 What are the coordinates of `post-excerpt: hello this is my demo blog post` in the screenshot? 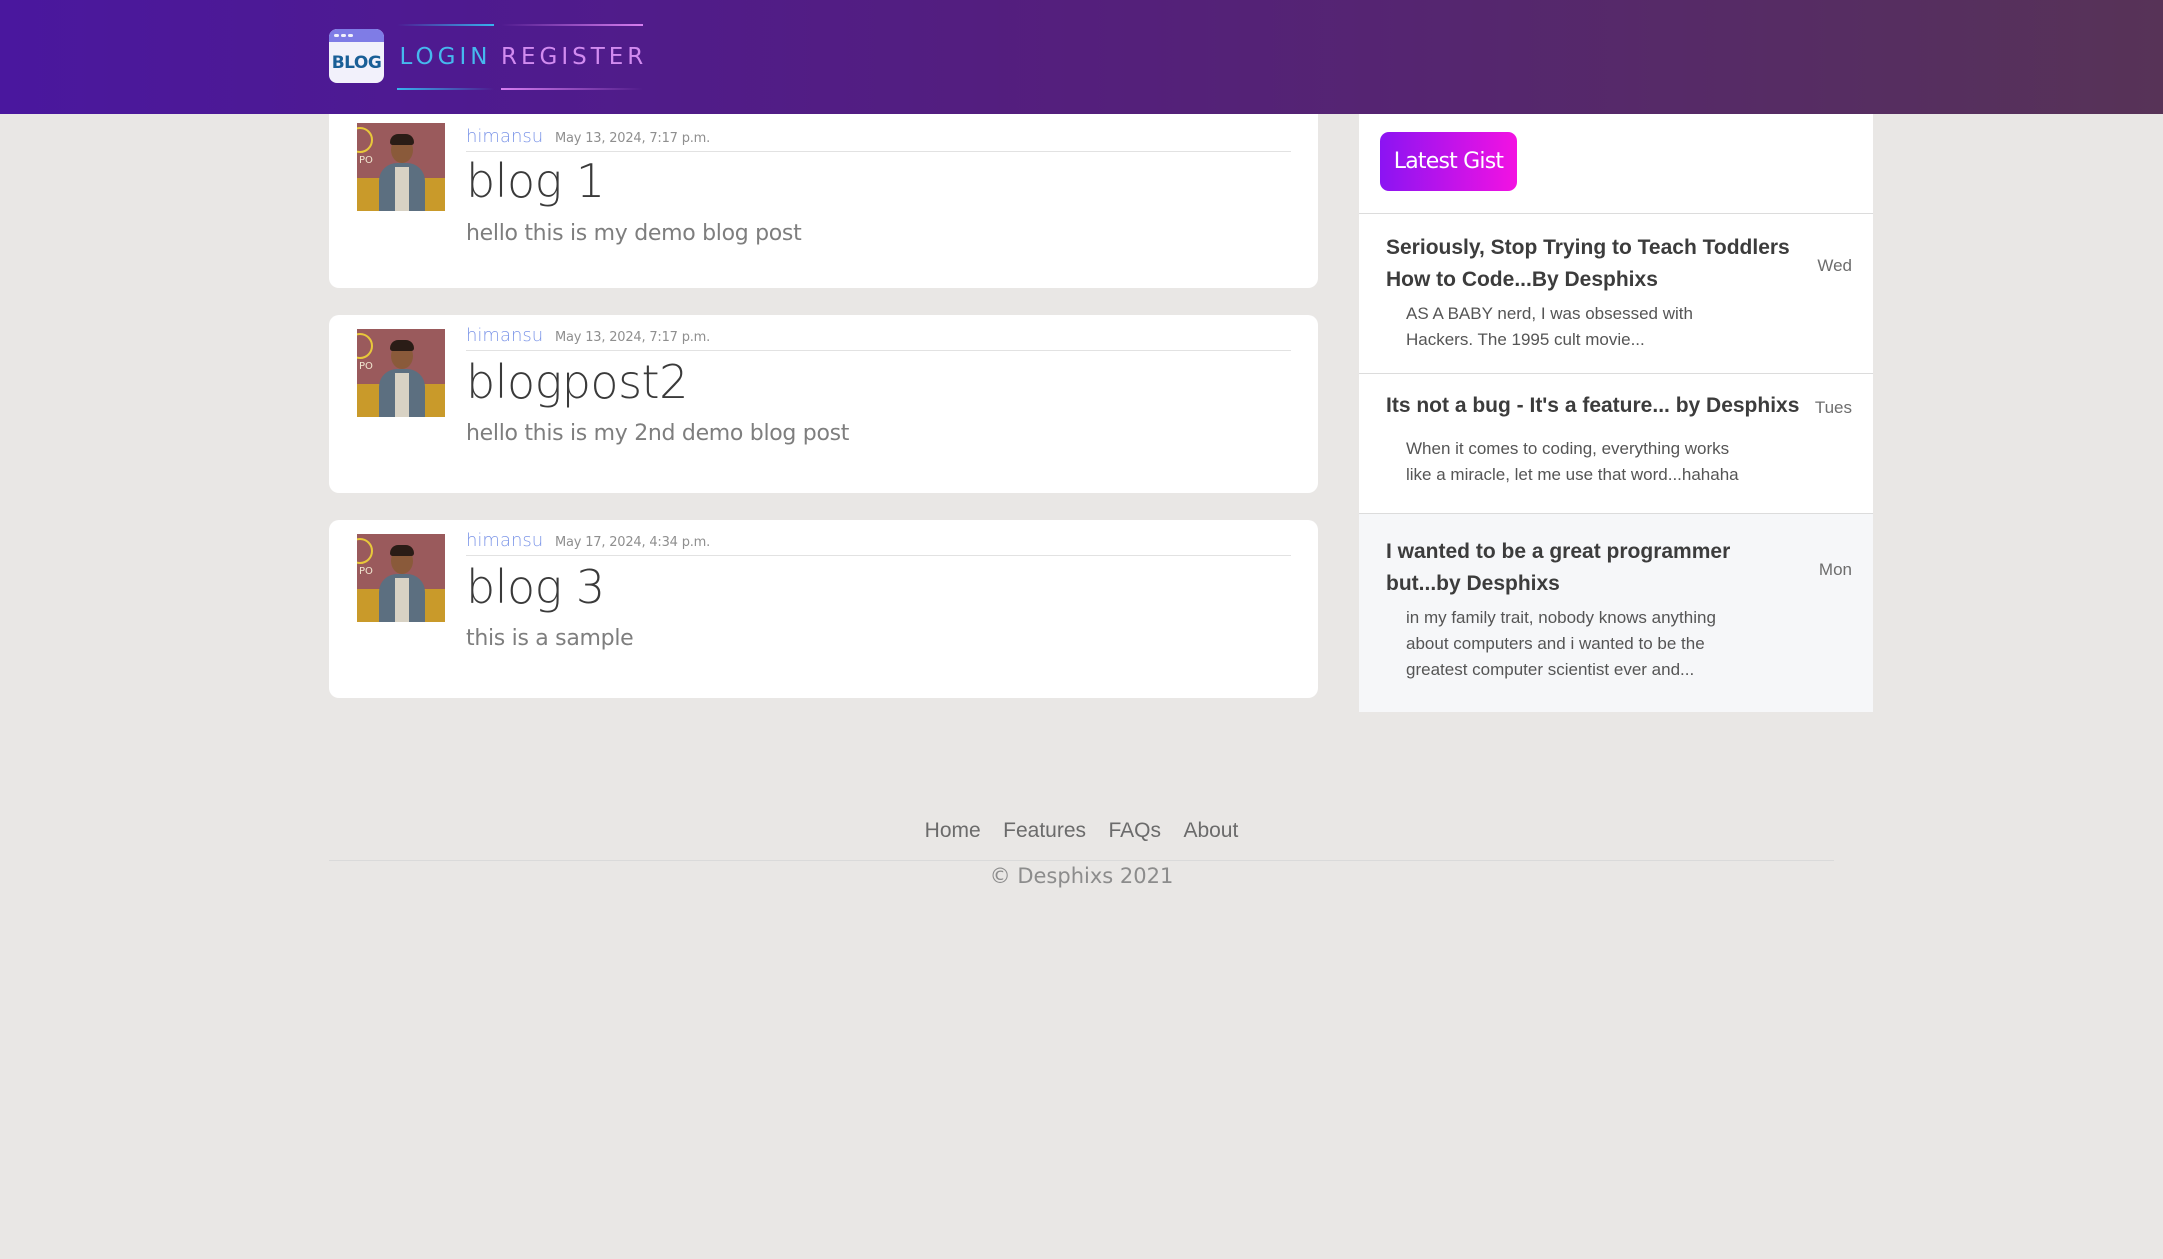 It's located at (634, 233).